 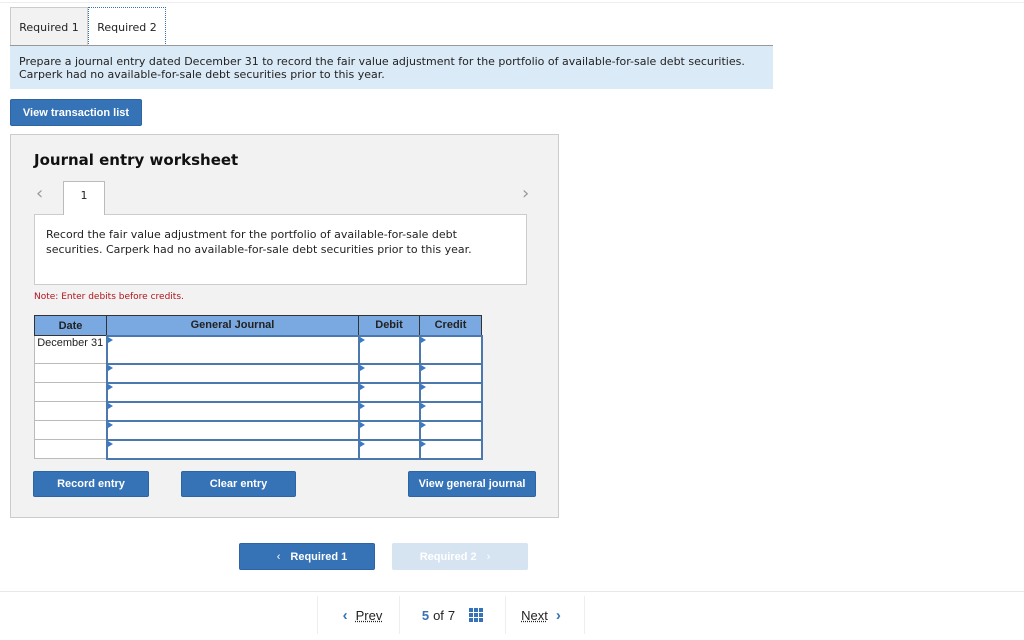 What do you see at coordinates (136, 160) in the screenshot?
I see `worksheet-title: Journal entry worksheet` at bounding box center [136, 160].